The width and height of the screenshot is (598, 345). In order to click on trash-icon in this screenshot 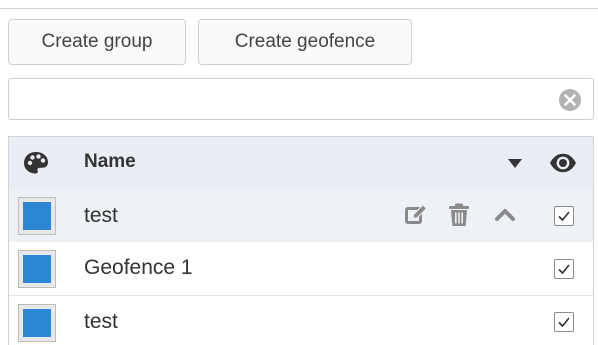, I will do `click(459, 215)`.